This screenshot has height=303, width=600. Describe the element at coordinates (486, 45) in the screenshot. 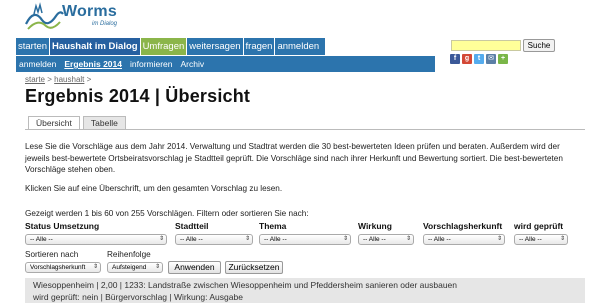

I see `search-input` at that location.